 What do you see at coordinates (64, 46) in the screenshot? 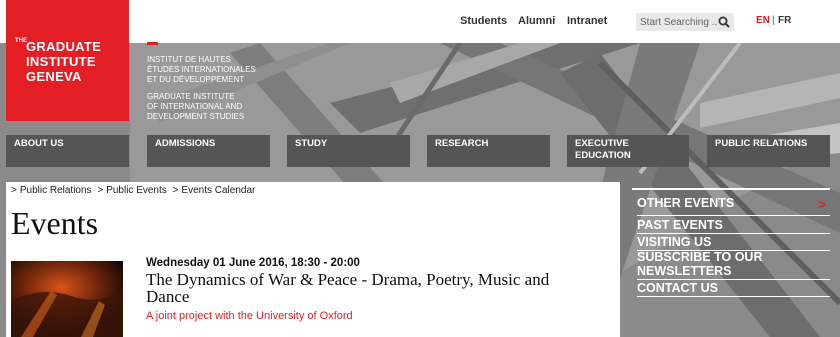
I see `logo-line-1: GRADUATE` at bounding box center [64, 46].